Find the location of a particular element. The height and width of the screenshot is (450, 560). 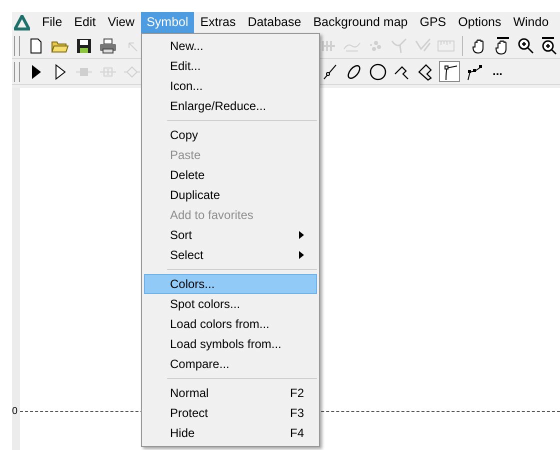

menu-item: Delete is located at coordinates (230, 175).